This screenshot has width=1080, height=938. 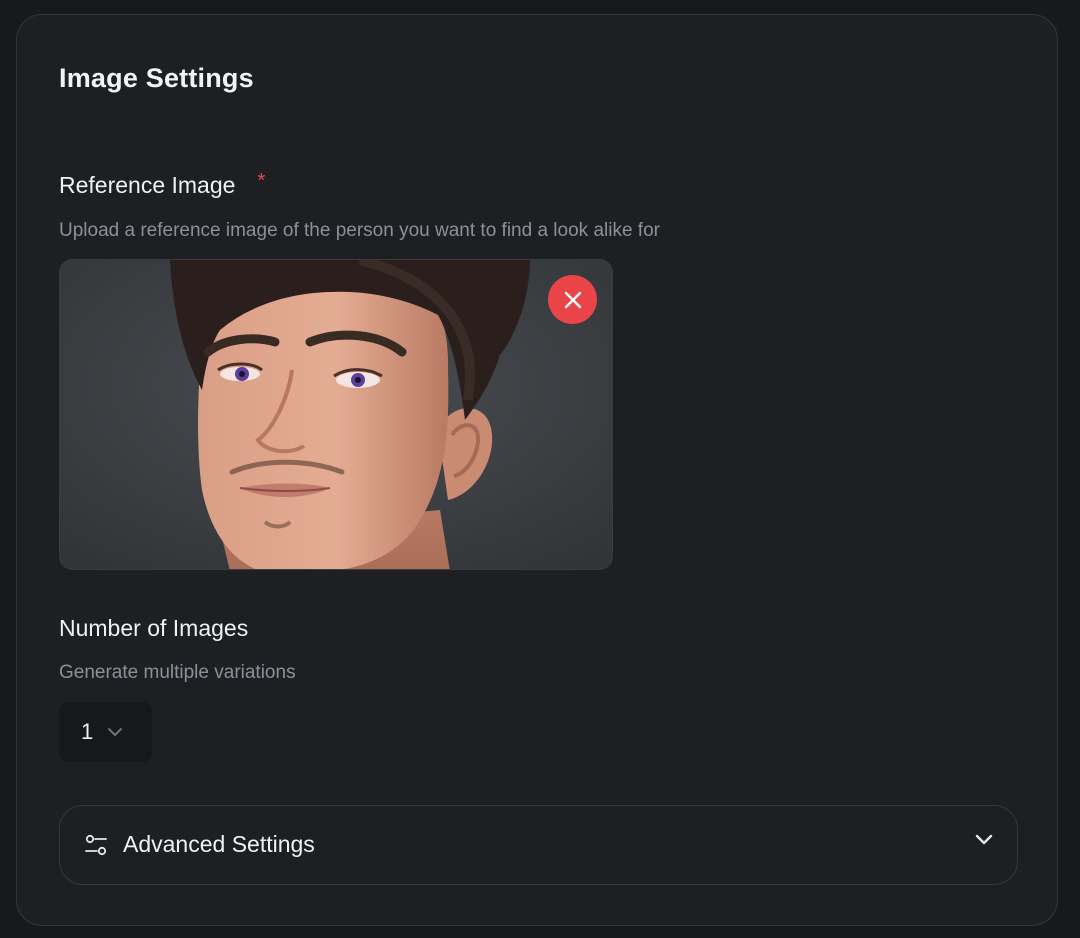 I want to click on number-of-images-label: Number of Images, so click(x=154, y=628).